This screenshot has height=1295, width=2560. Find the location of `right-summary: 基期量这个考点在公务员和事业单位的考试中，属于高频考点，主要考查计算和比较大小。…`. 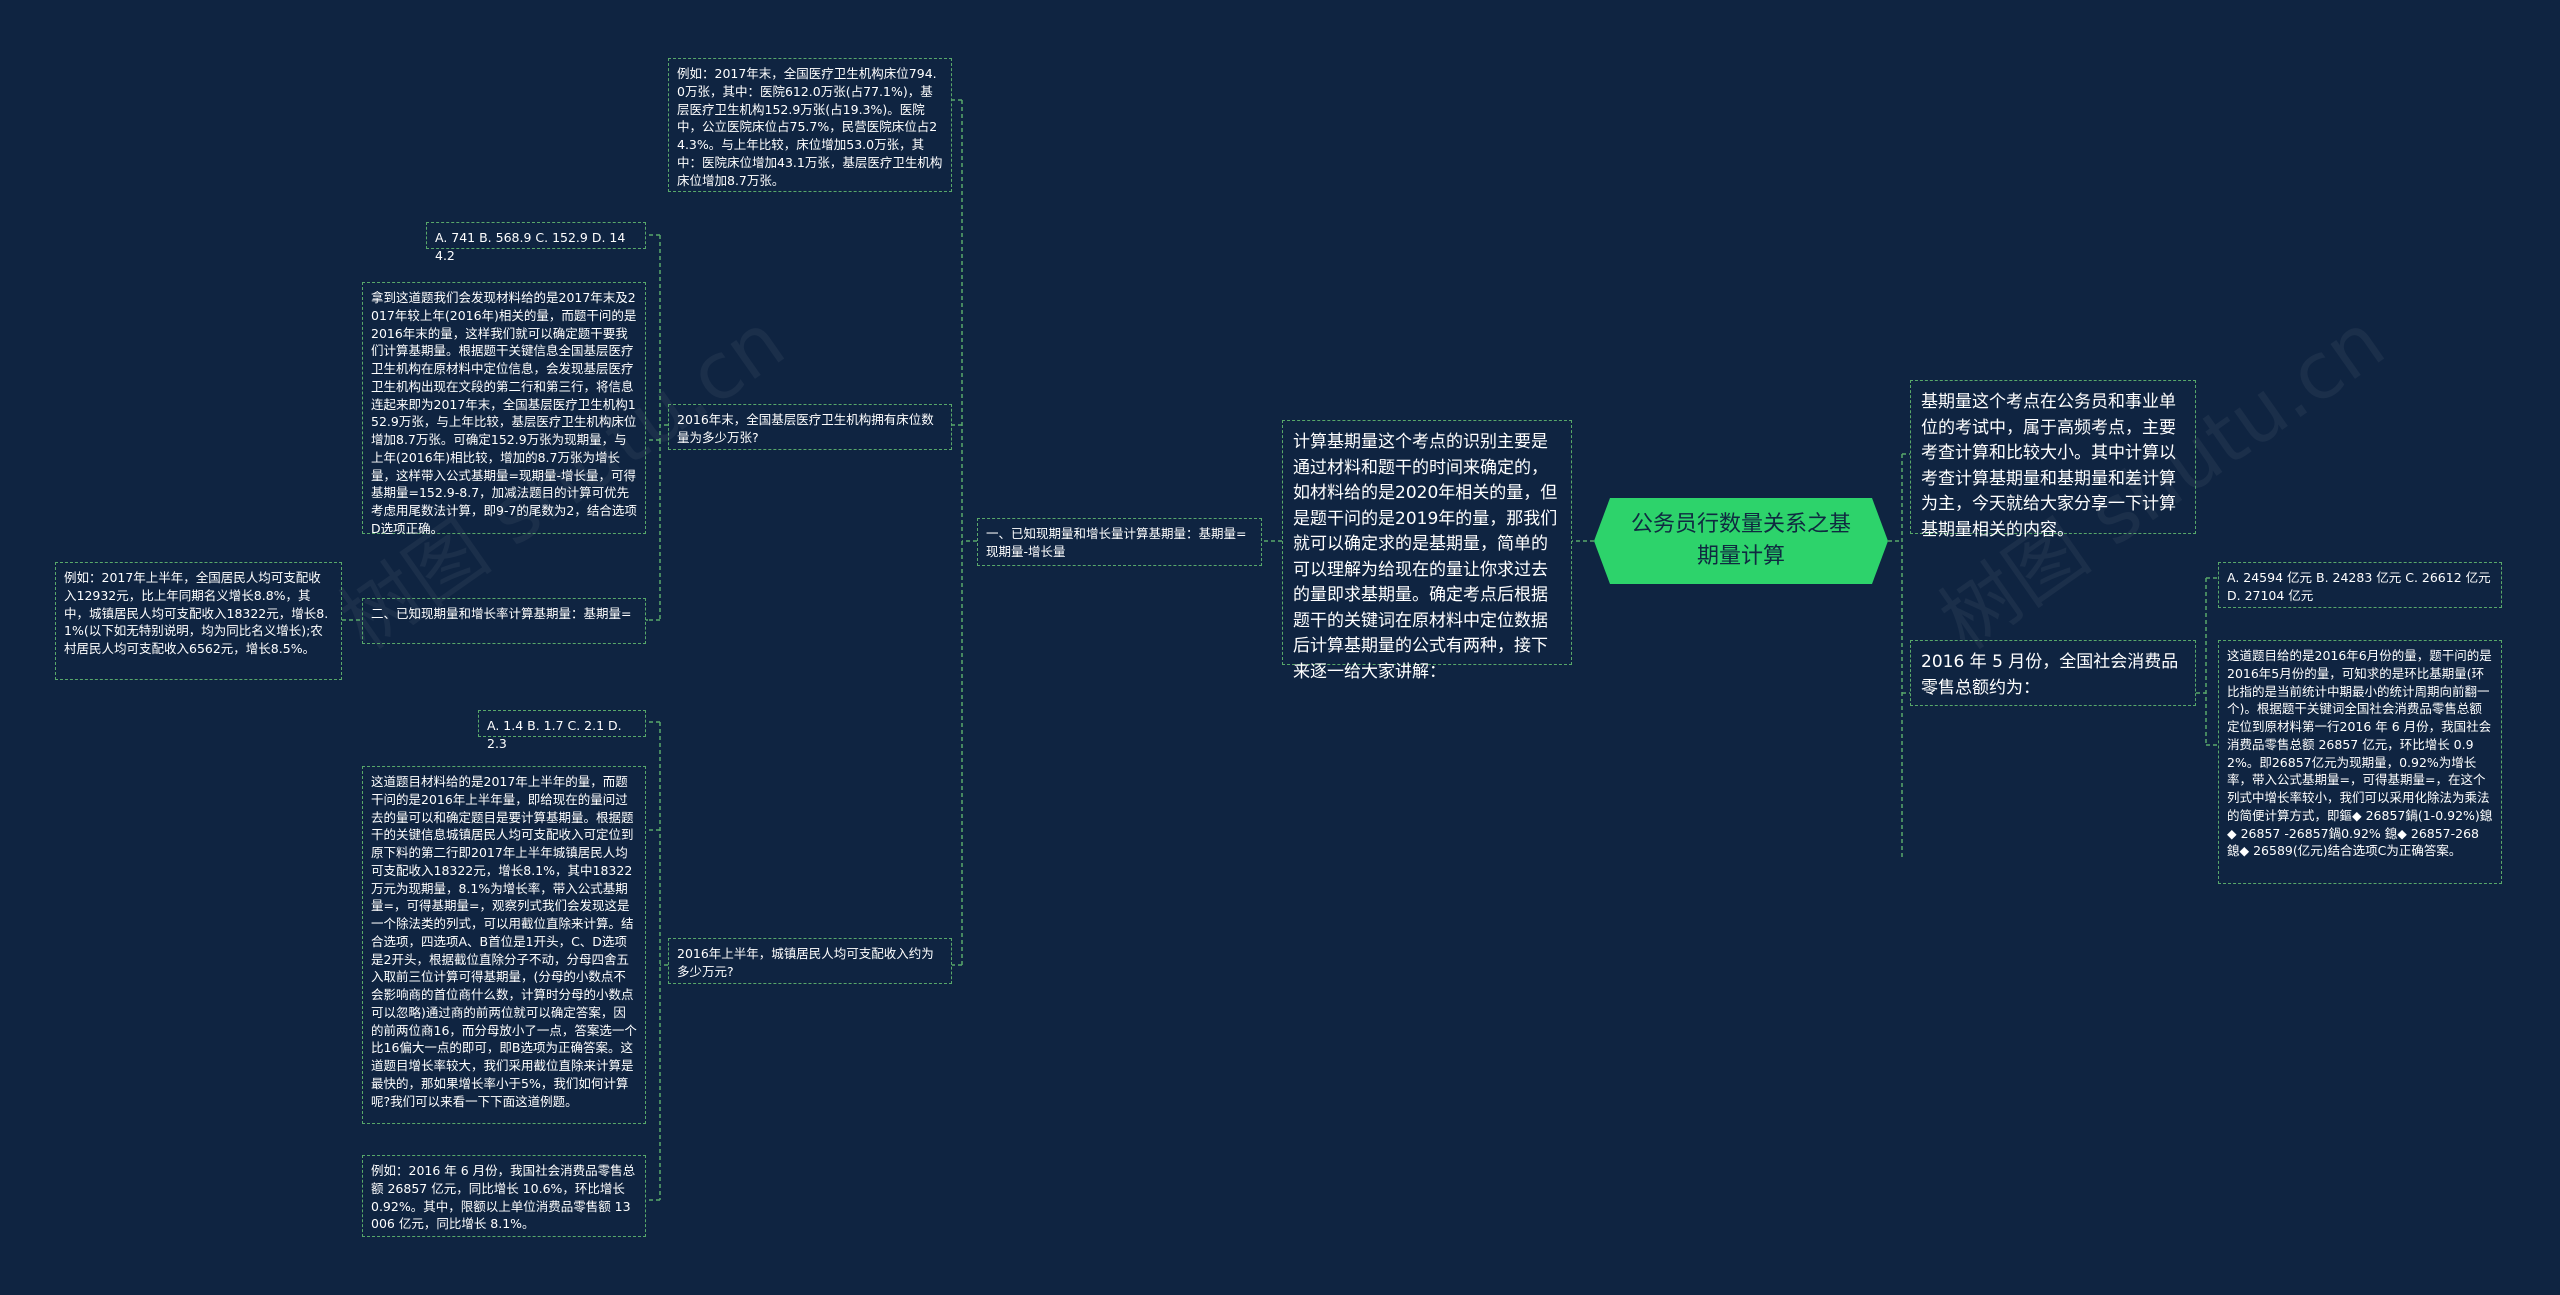

right-summary: 基期量这个考点在公务员和事业单位的考试中，属于高频考点，主要考查计算和比较大小。… is located at coordinates (2053, 460).